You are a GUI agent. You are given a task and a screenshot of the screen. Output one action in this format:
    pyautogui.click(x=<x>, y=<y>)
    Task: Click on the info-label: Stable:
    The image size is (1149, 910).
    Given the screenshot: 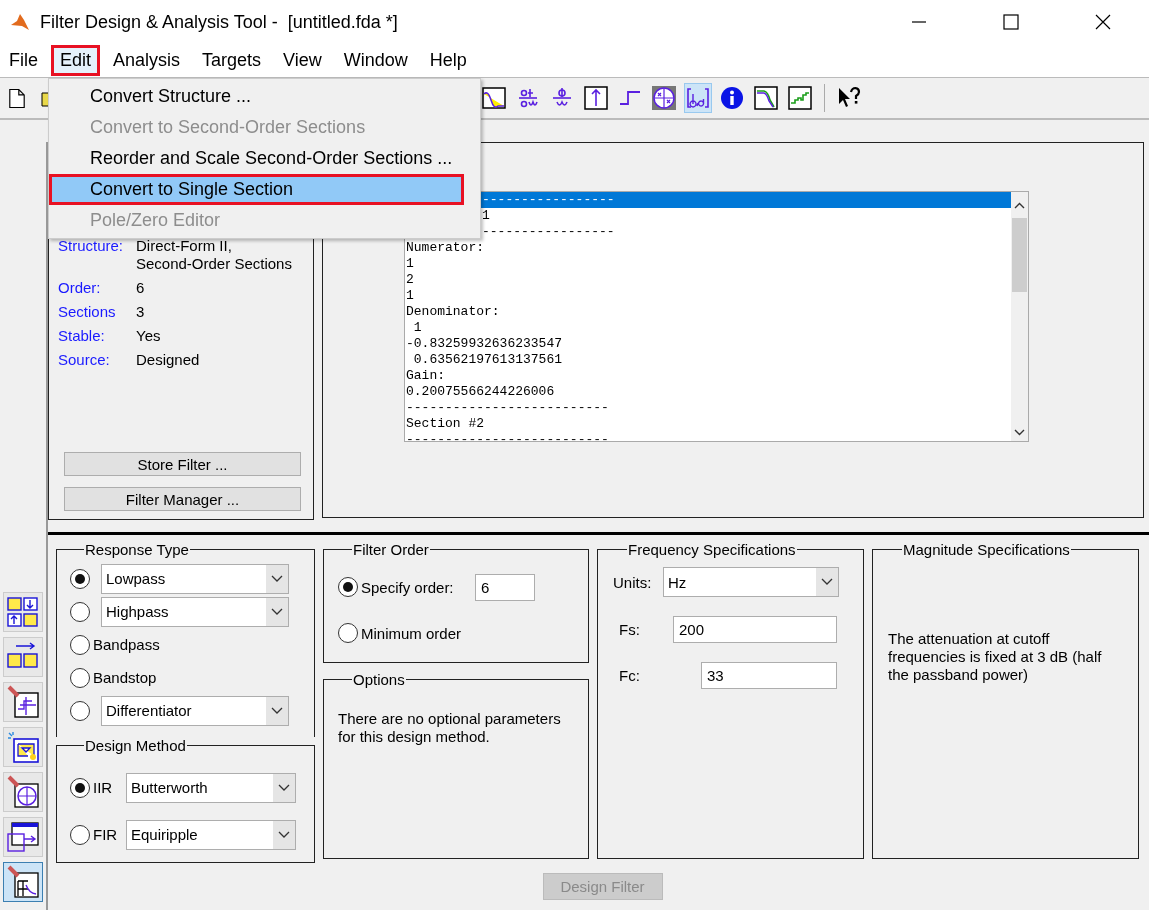 What is the action you would take?
    pyautogui.click(x=82, y=336)
    